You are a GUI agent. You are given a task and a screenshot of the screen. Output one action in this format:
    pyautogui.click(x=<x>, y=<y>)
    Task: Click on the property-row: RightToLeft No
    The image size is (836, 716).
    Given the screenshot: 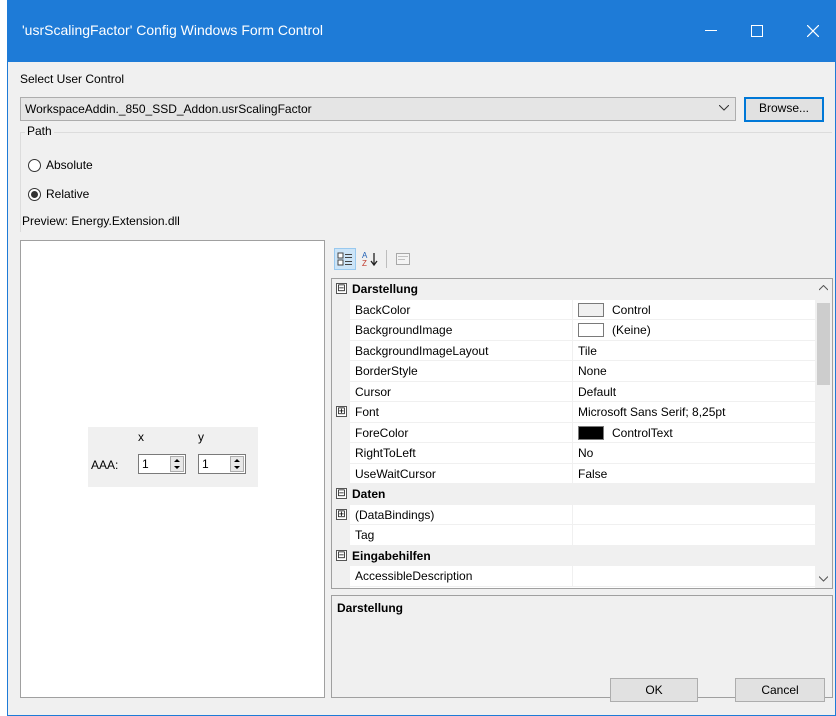 What is the action you would take?
    pyautogui.click(x=574, y=453)
    